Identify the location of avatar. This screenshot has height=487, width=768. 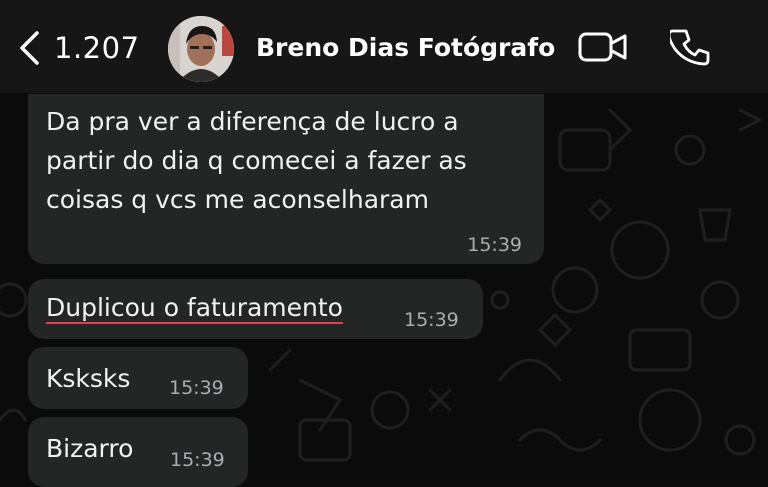
(201, 49).